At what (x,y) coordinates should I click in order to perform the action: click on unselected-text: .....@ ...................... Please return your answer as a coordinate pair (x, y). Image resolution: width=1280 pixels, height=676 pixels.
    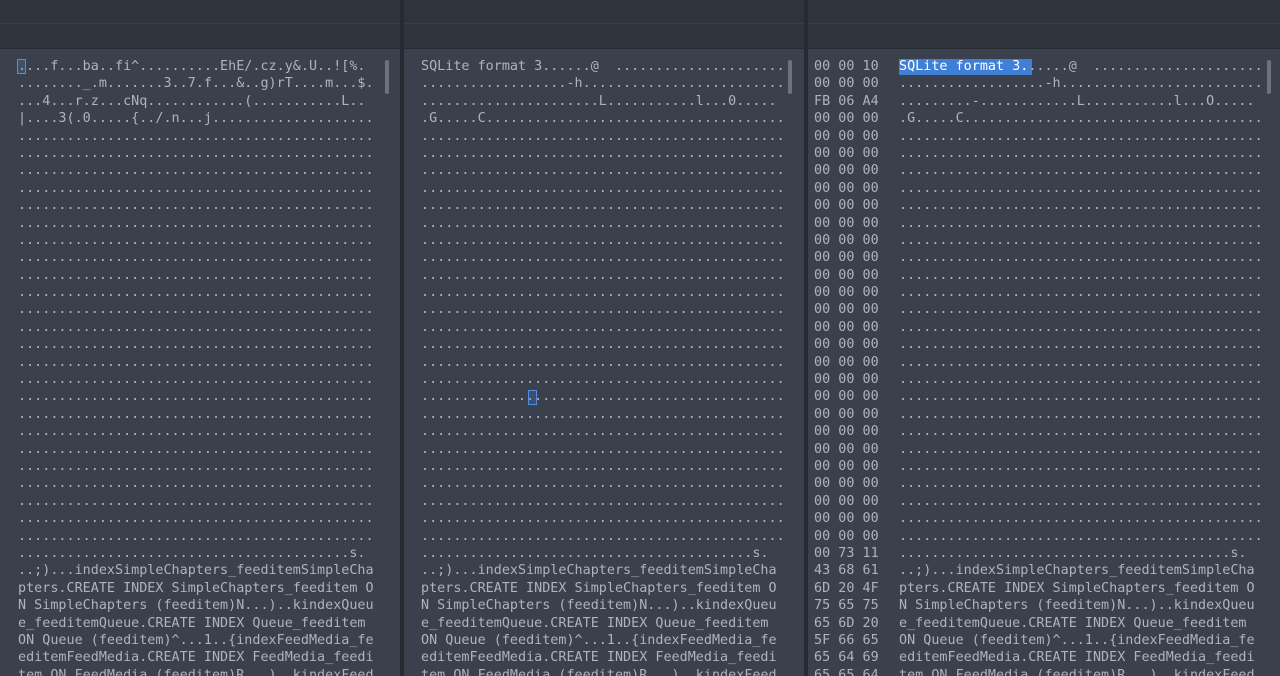
    Looking at the image, I should click on (1145, 66).